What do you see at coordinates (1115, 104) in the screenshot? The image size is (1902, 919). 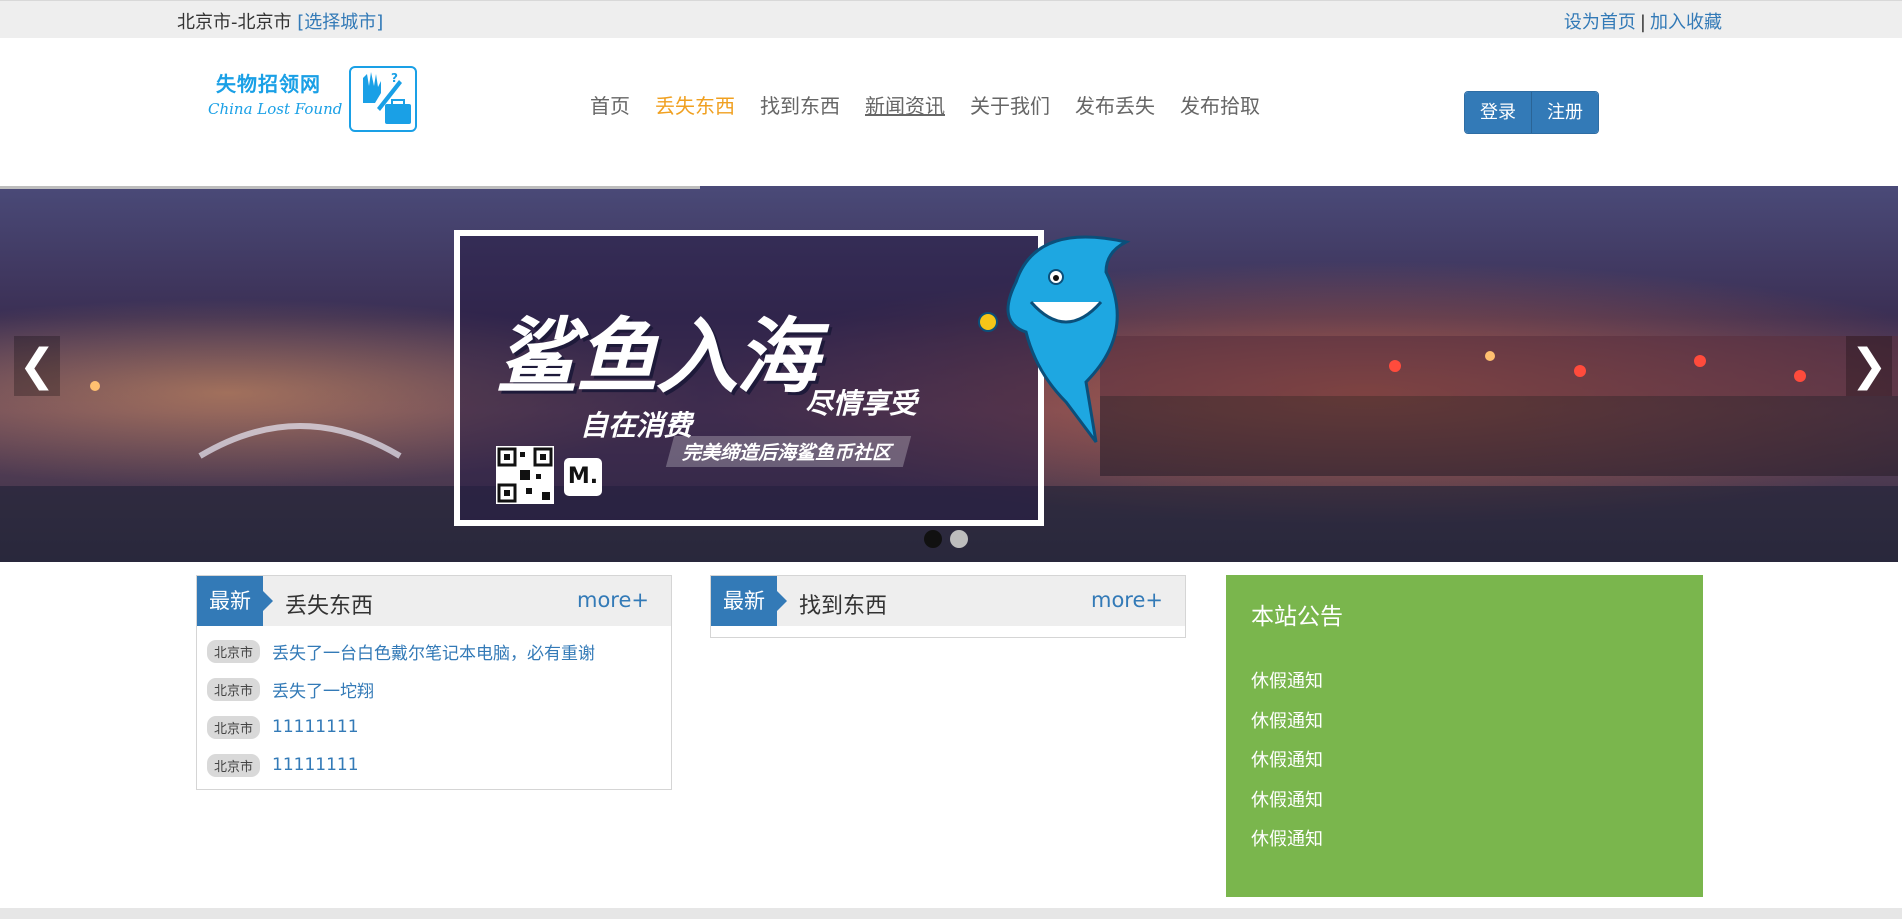 I see `nav-post-lost: 发布丢失` at bounding box center [1115, 104].